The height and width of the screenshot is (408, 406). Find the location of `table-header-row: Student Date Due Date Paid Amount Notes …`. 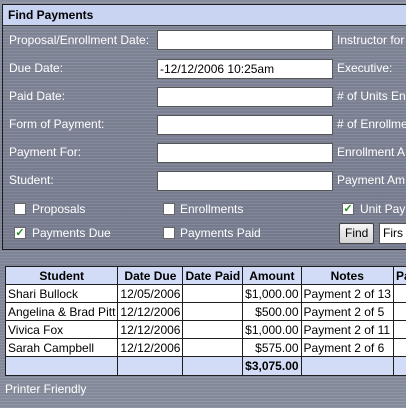

table-header-row: Student Date Due Date Paid Amount Notes … is located at coordinates (205, 275).